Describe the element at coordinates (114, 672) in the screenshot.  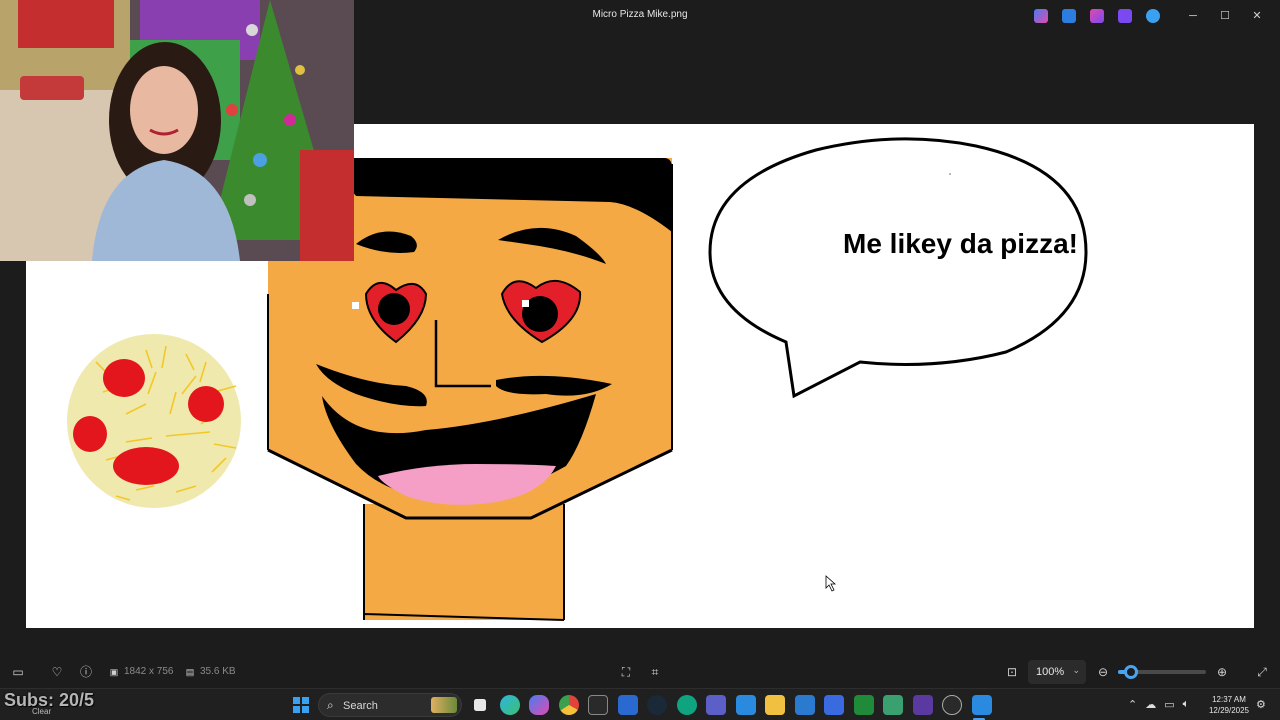
I see `image-dimensions-icon: ▣` at that location.